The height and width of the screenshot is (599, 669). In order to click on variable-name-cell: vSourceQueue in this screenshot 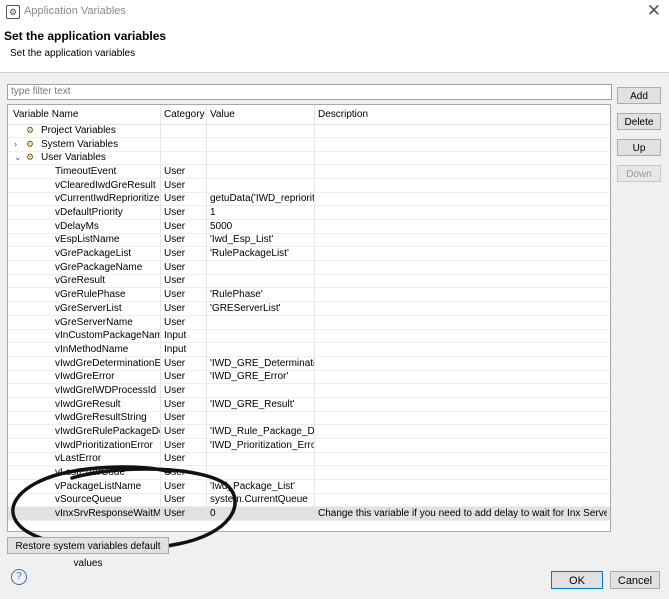, I will do `click(88, 500)`.